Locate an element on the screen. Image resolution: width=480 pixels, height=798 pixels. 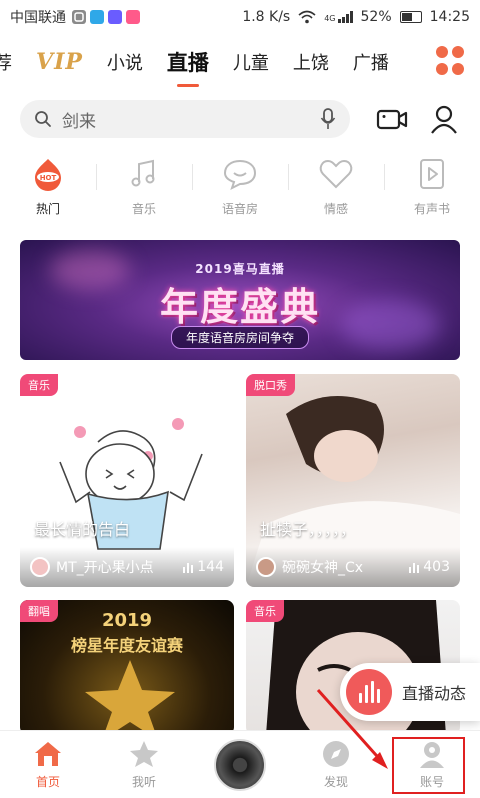
promo-banner: 2019喜马直播 年度盛典 年度语音房房间争夺 is located at coordinates (240, 300).